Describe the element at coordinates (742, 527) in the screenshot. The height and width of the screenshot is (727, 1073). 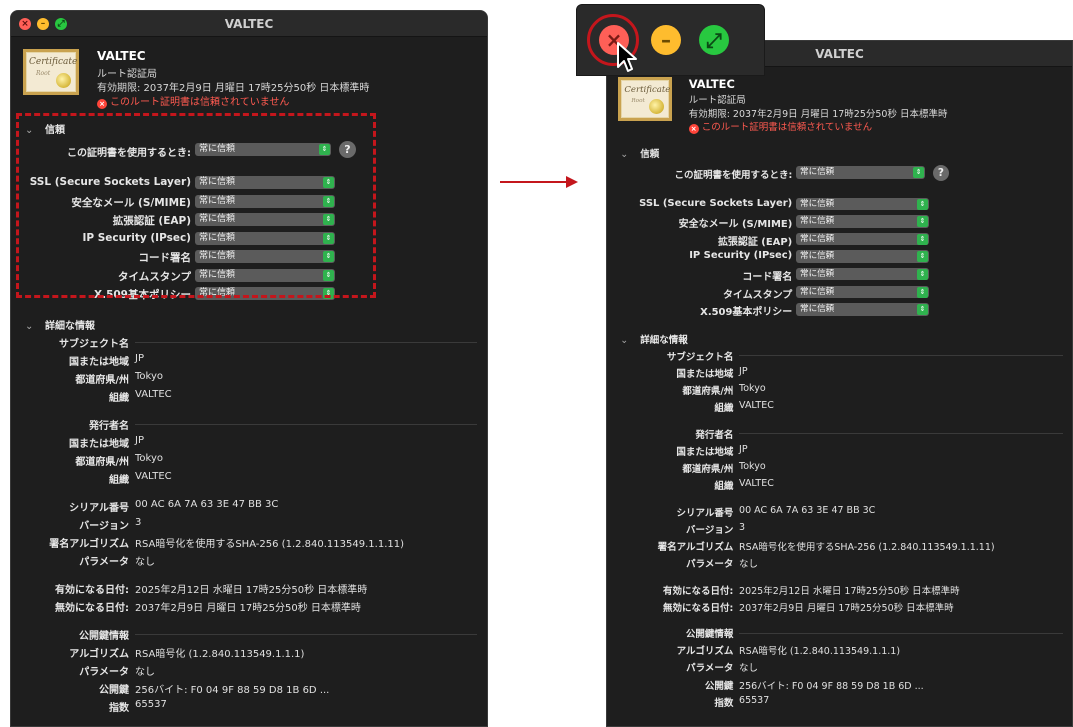
I see `detail-value: 3` at that location.